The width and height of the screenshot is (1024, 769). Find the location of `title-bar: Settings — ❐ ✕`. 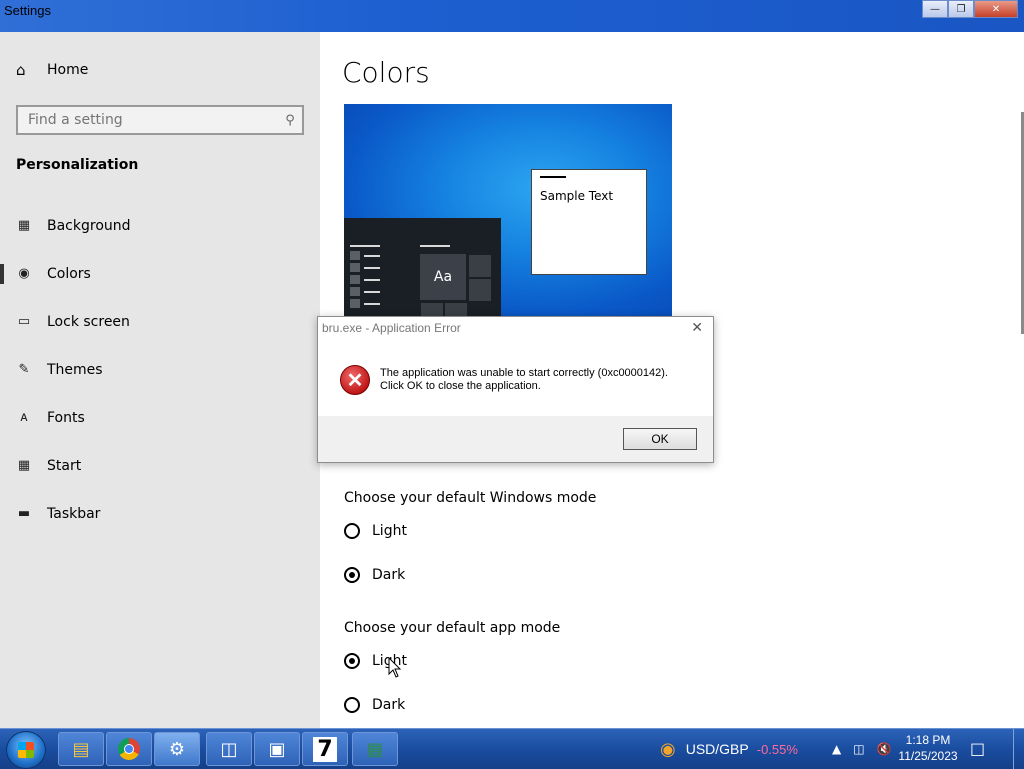

title-bar: Settings — ❐ ✕ is located at coordinates (512, 16).